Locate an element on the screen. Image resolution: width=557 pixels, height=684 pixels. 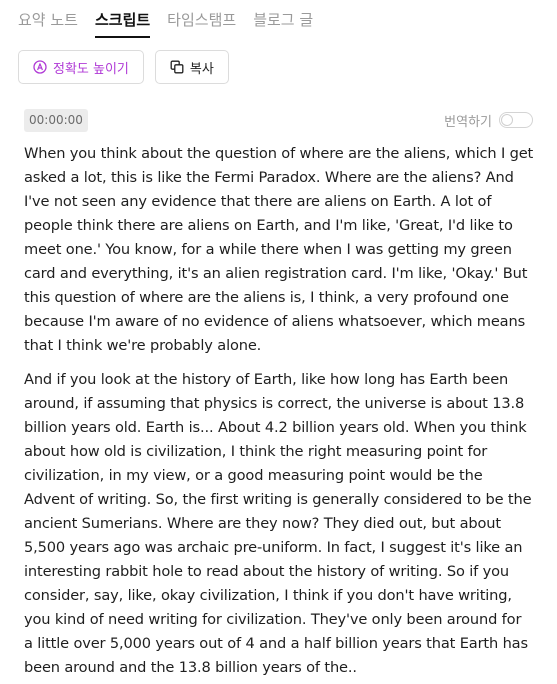
translate-toggle is located at coordinates (516, 120).